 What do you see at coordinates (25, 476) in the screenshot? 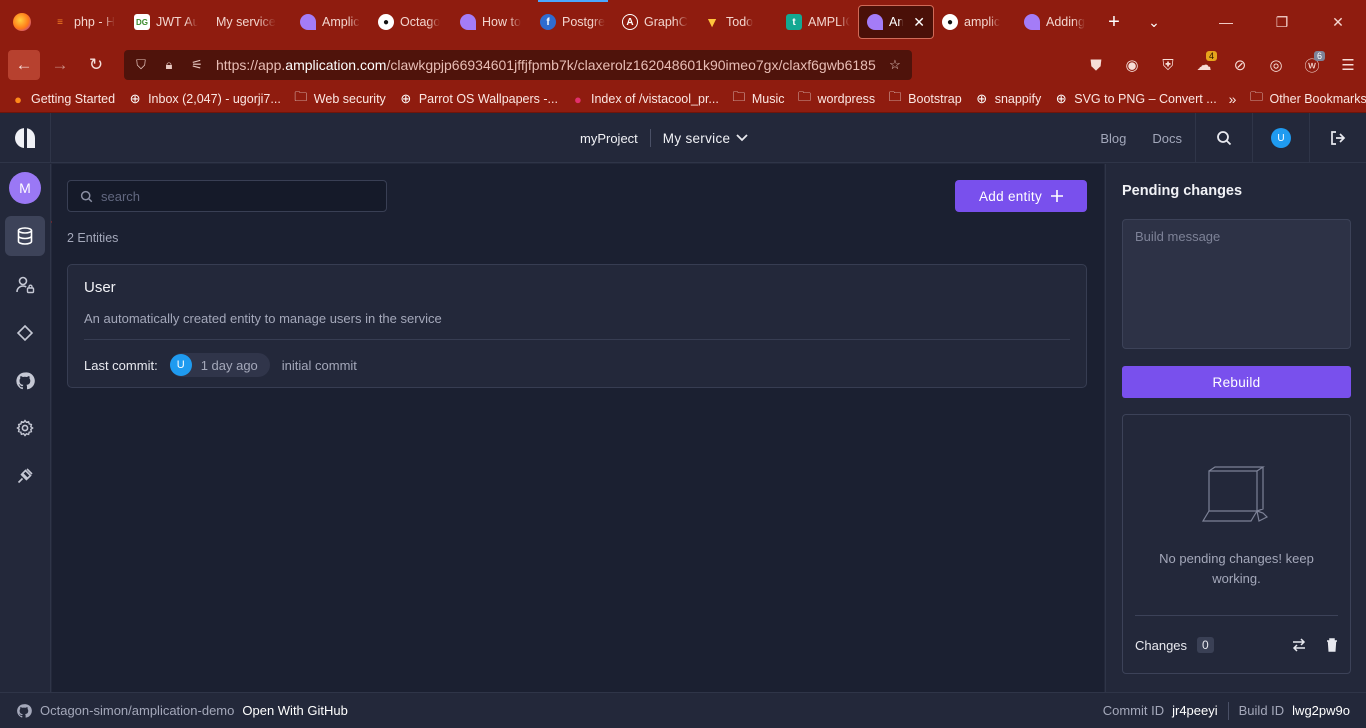
I see `connections-plug-icon` at bounding box center [25, 476].